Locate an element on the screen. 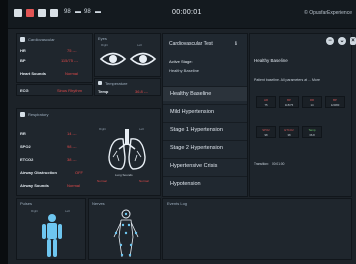 This screenshot has height=264, width=356. nerves-panel: Nerves is located at coordinates (124, 229).